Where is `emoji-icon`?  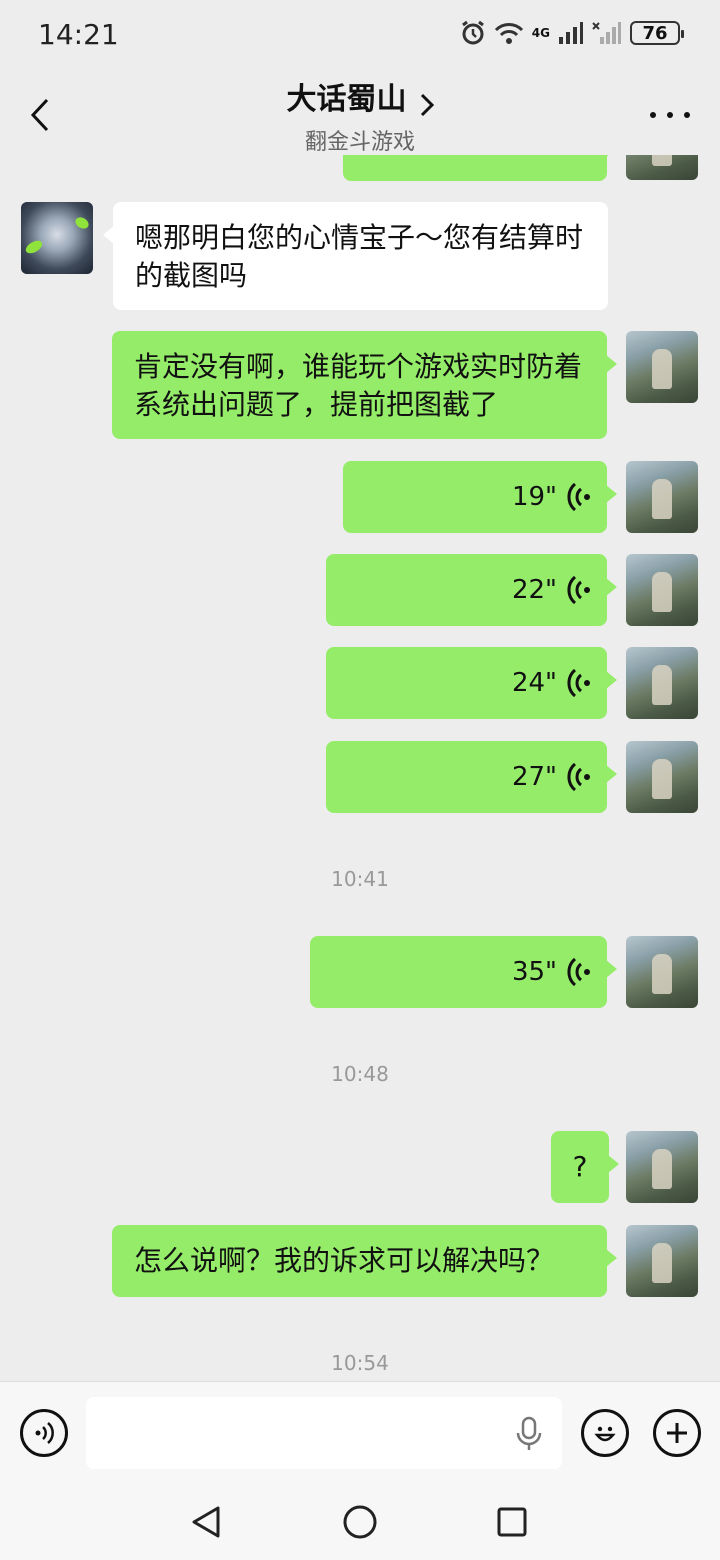
emoji-icon is located at coordinates (605, 1434).